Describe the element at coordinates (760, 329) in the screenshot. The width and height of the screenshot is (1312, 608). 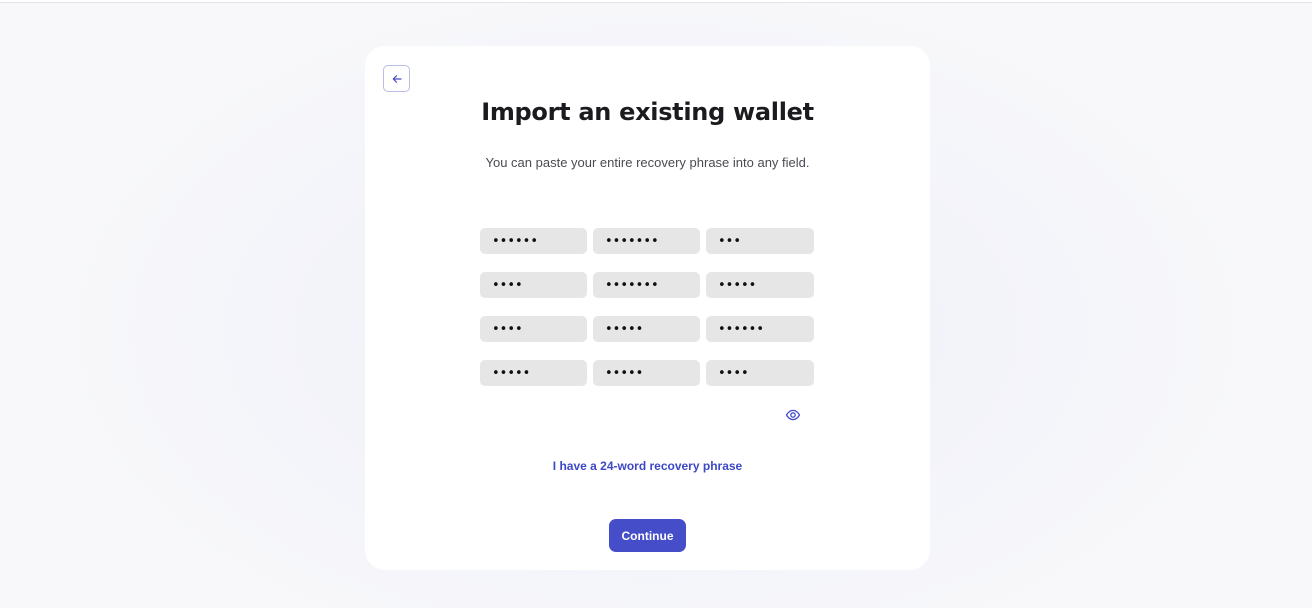
I see `recovery-word-9-field` at that location.